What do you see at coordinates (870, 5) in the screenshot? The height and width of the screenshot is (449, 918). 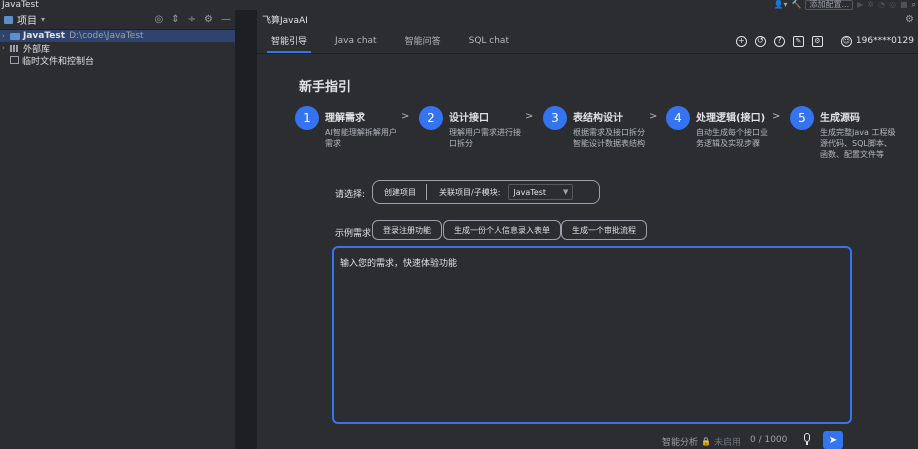 I see `debug-icon: ✲` at bounding box center [870, 5].